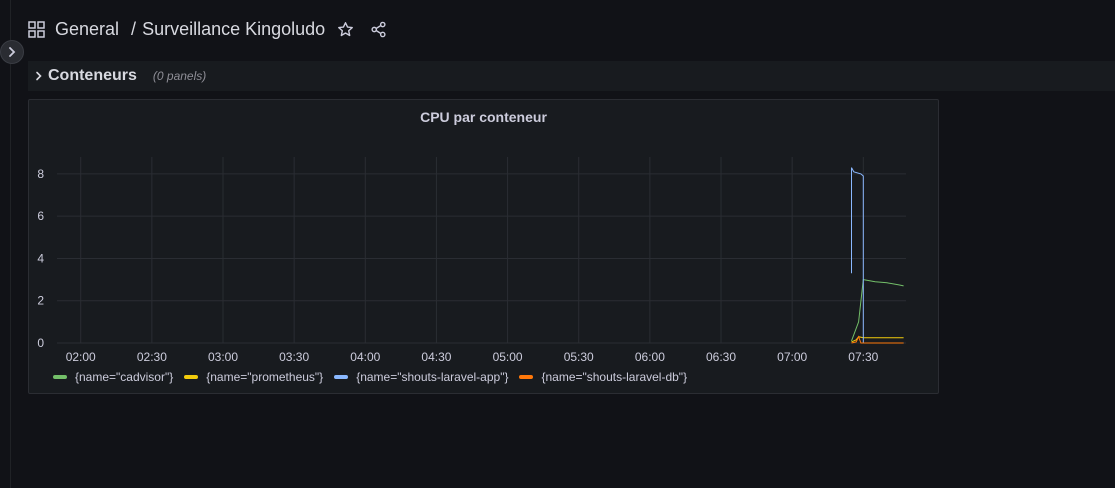 The width and height of the screenshot is (1115, 488). I want to click on x-tick-label: 07:00, so click(792, 357).